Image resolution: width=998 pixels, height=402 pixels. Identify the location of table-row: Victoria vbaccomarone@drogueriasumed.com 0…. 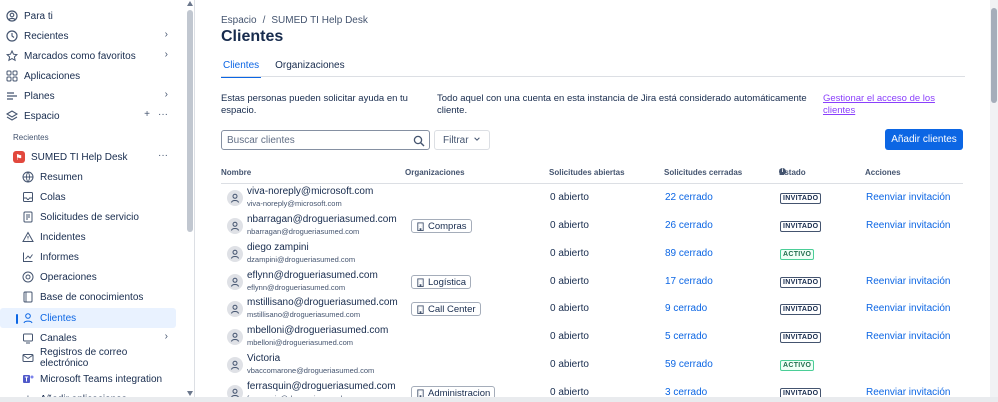
(592, 365).